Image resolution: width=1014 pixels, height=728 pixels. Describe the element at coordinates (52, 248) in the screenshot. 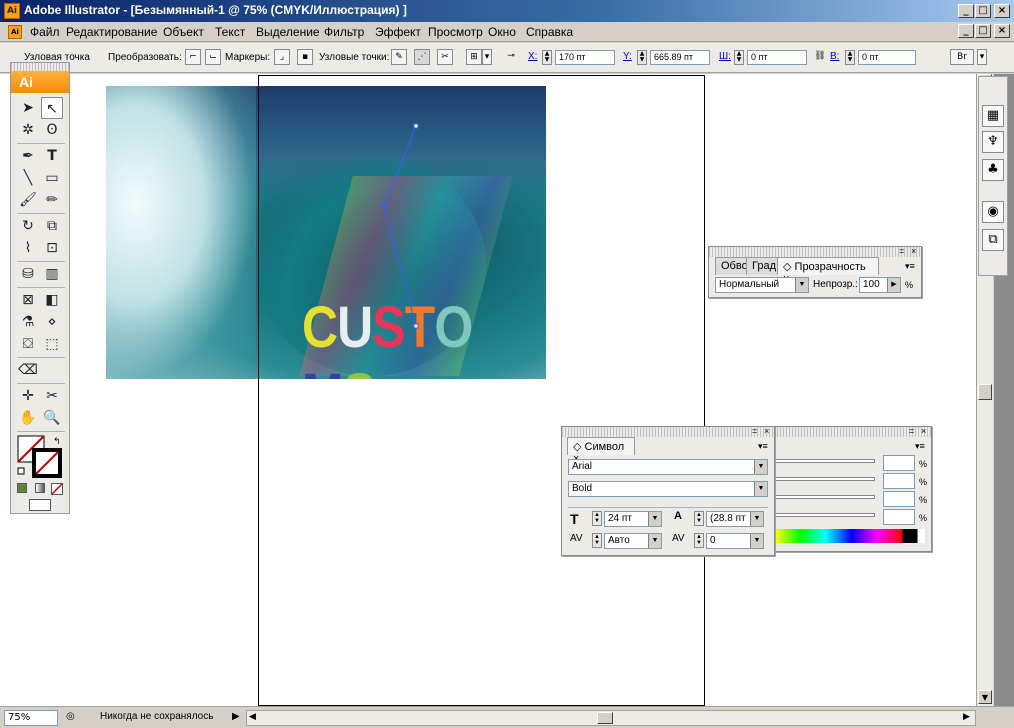

I see `free-transform-icon: ⊡` at that location.